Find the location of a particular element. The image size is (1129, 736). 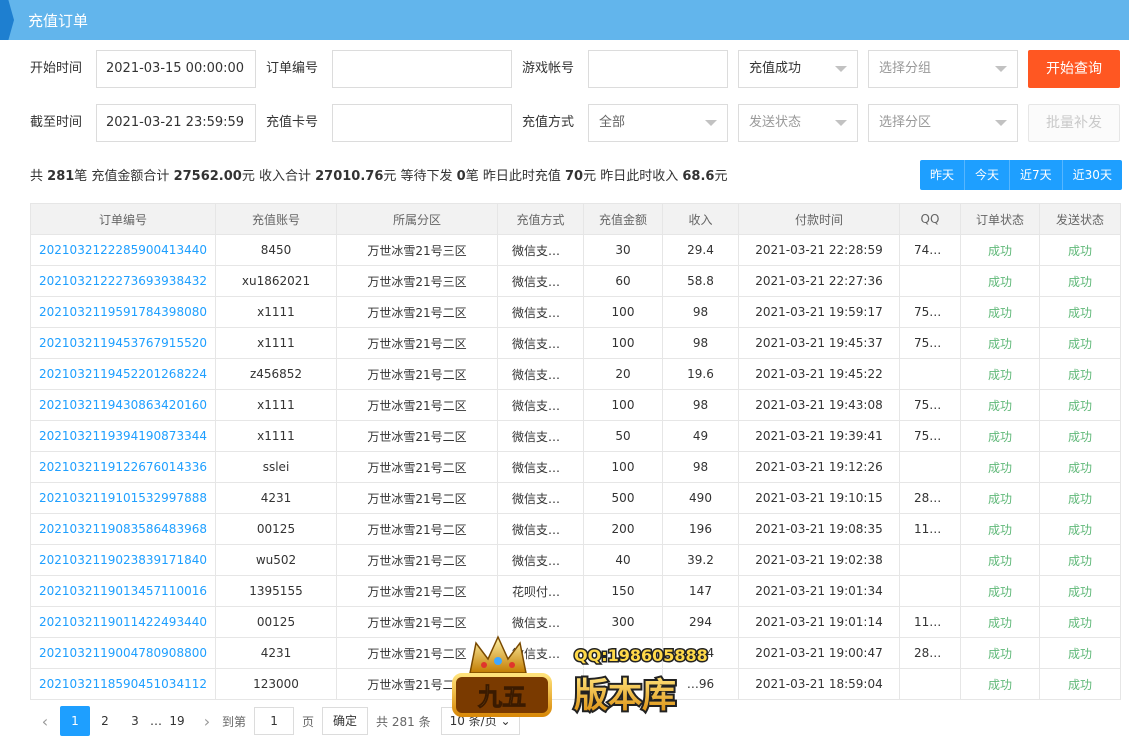

cell-order-no: 2021032119011422493440 is located at coordinates (123, 622).